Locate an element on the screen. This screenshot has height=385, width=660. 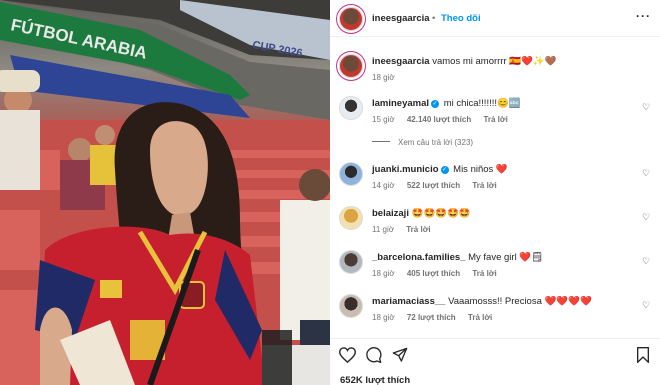
author-username: ineesgaarcia is located at coordinates (401, 18).